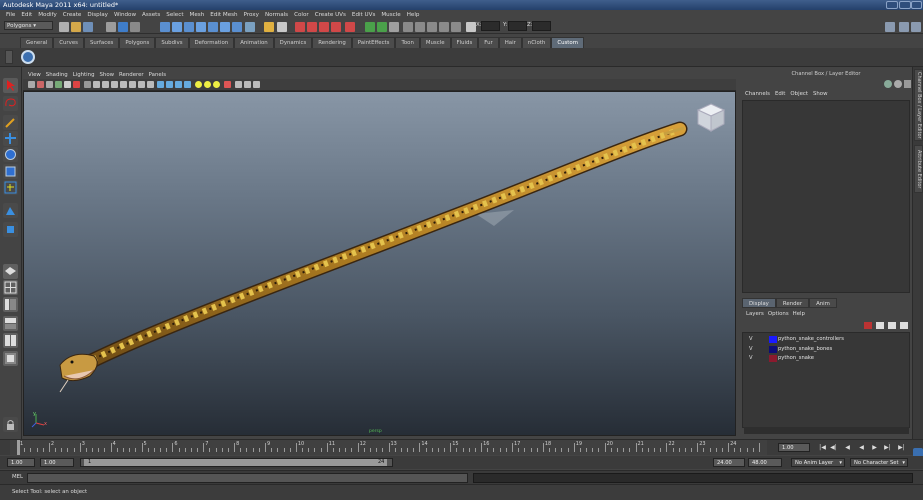 The width and height of the screenshot is (923, 500). I want to click on layer-scrollbar, so click(826, 430).